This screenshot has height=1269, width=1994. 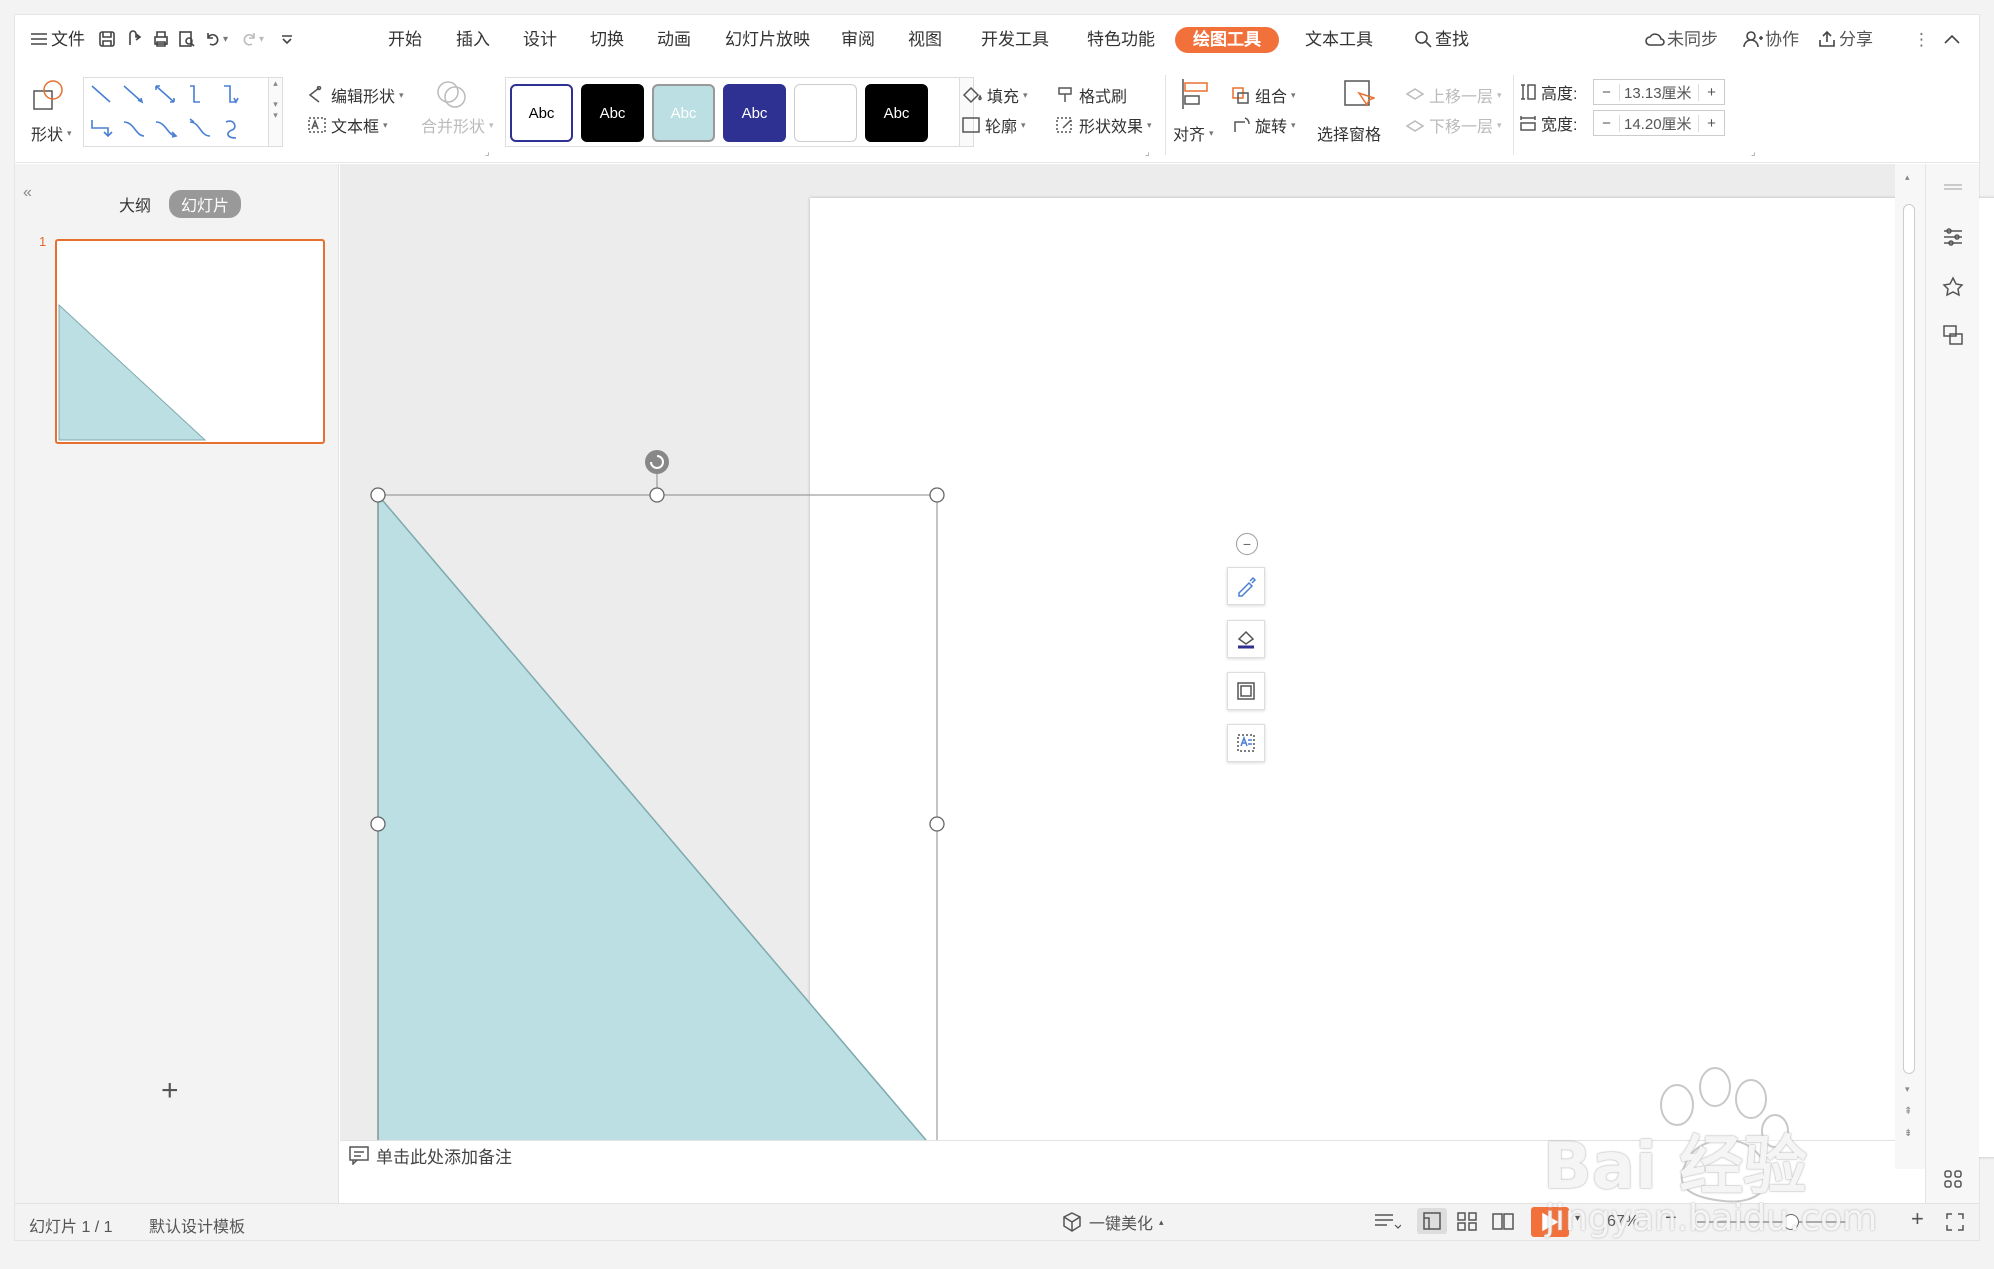 I want to click on tab-slideshow: 幻灯片放映, so click(x=767, y=40).